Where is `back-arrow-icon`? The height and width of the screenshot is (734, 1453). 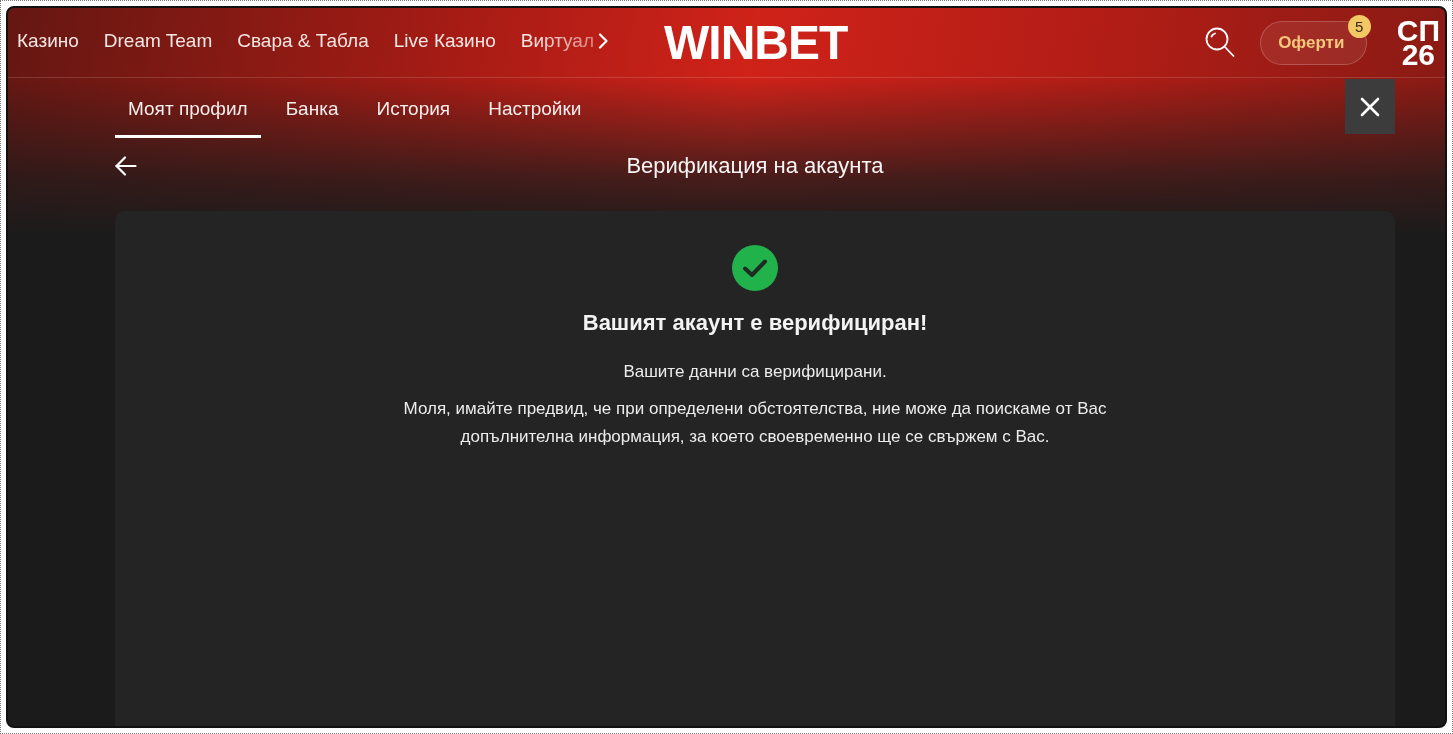 back-arrow-icon is located at coordinates (126, 166).